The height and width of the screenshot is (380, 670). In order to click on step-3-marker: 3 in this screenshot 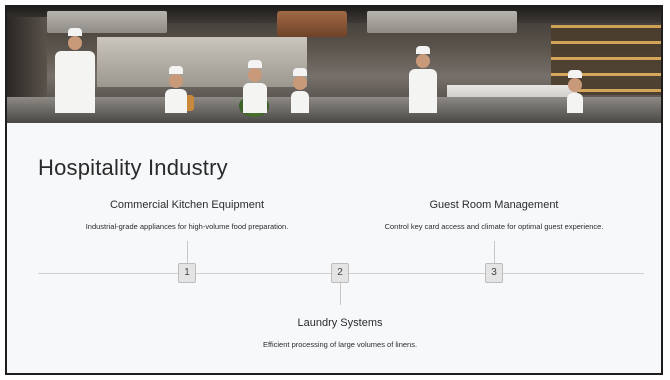, I will do `click(494, 273)`.